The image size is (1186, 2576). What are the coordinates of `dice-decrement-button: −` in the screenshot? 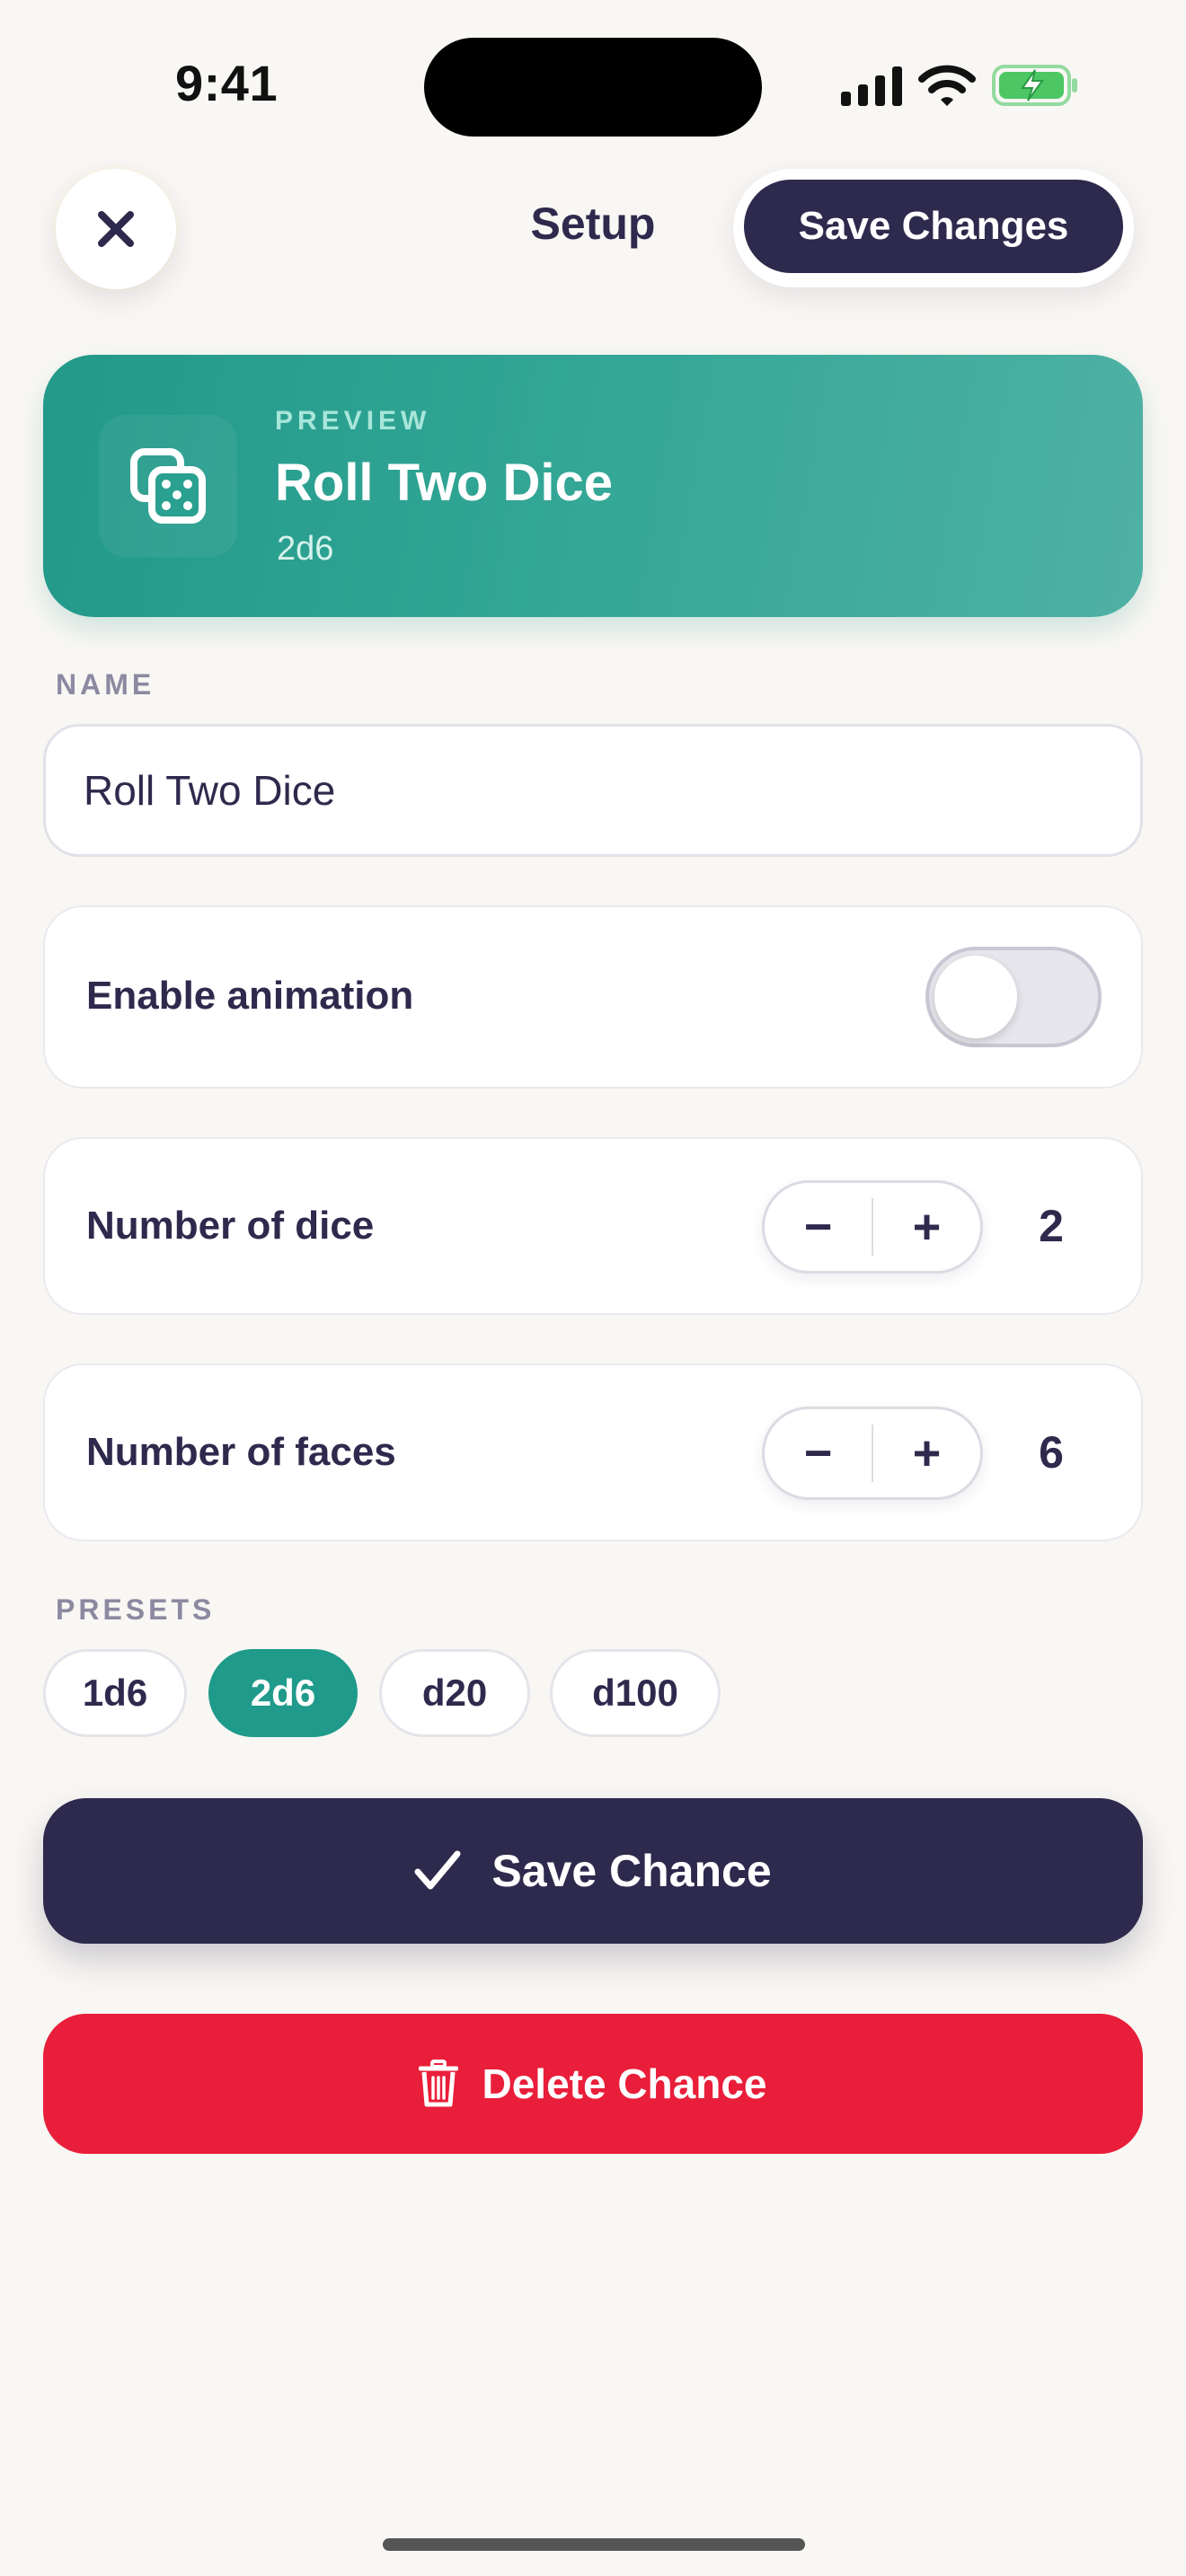 It's located at (818, 1227).